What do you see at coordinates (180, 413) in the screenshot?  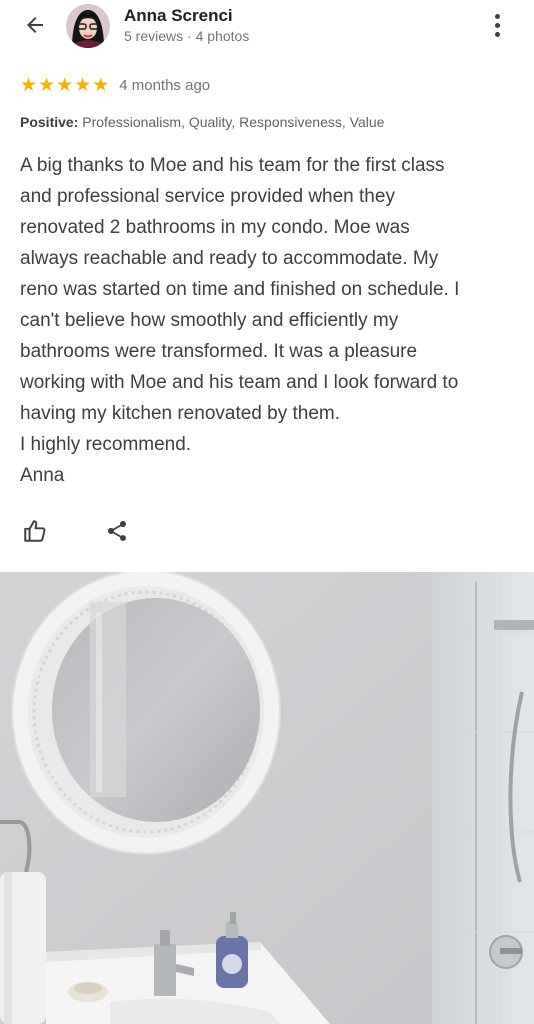 I see `review-line: having my kitchen renovated by them.` at bounding box center [180, 413].